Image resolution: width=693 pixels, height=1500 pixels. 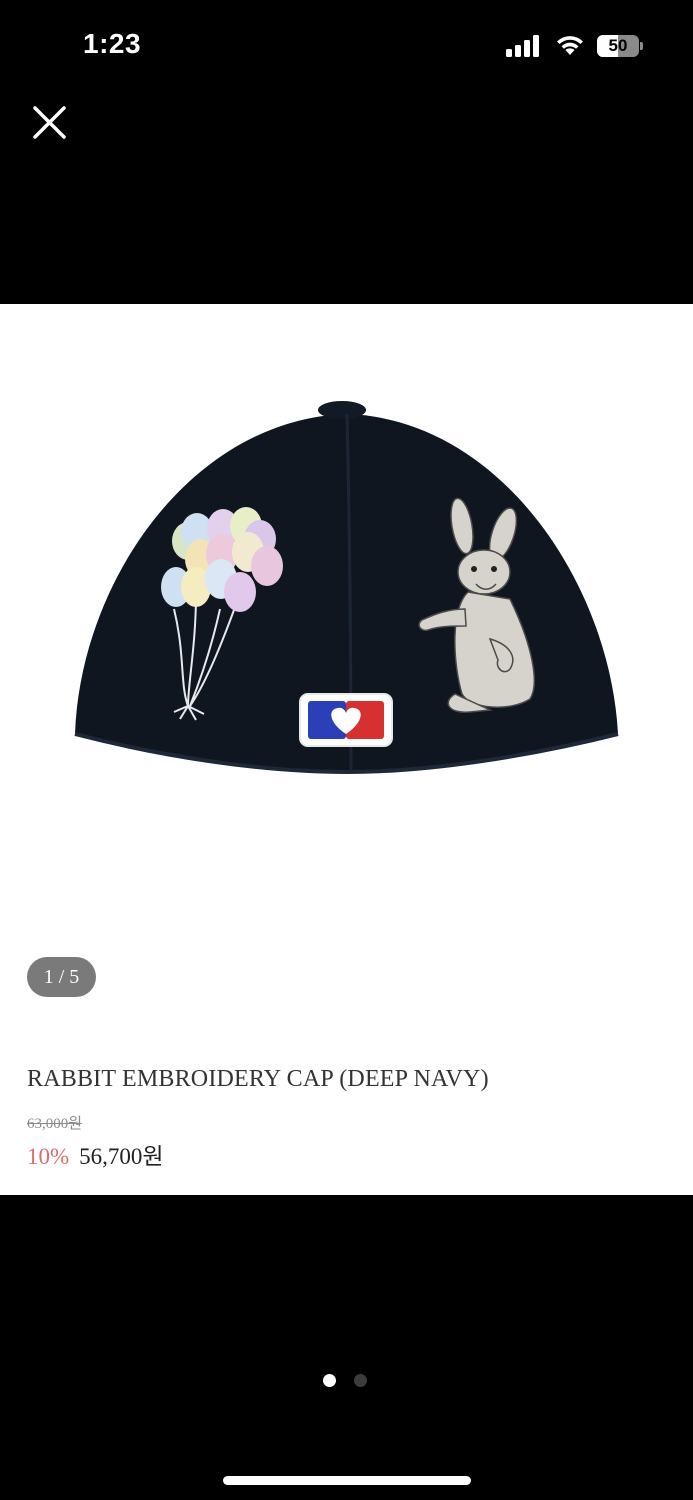 What do you see at coordinates (61, 977) in the screenshot?
I see `image-counter-badge: 1 / 5` at bounding box center [61, 977].